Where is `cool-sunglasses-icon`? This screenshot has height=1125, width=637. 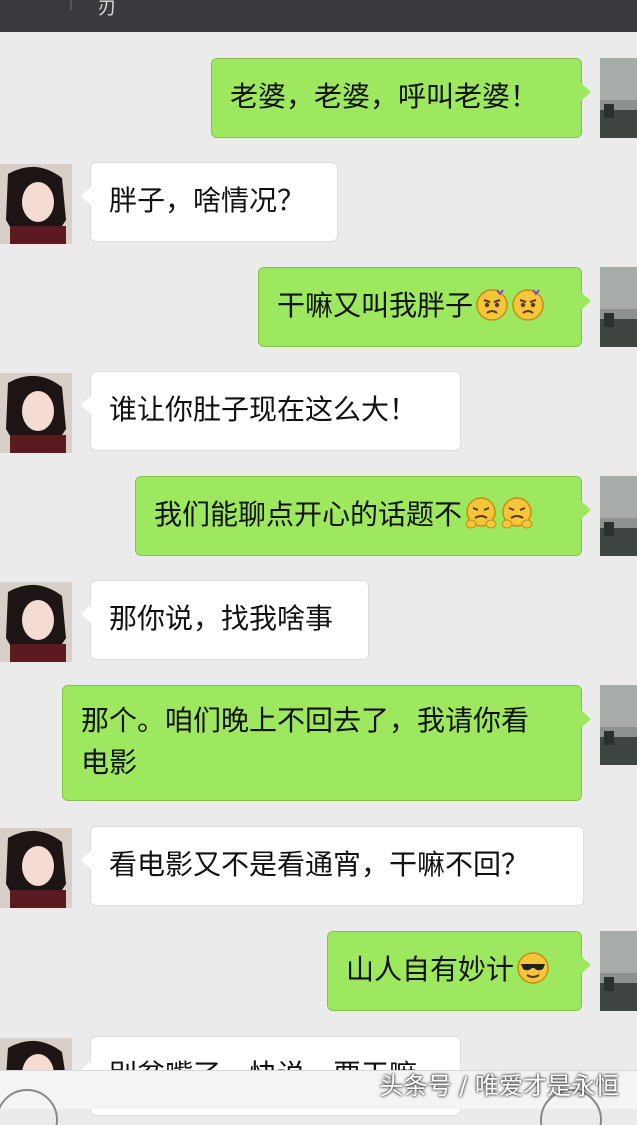 cool-sunglasses-icon is located at coordinates (533, 974).